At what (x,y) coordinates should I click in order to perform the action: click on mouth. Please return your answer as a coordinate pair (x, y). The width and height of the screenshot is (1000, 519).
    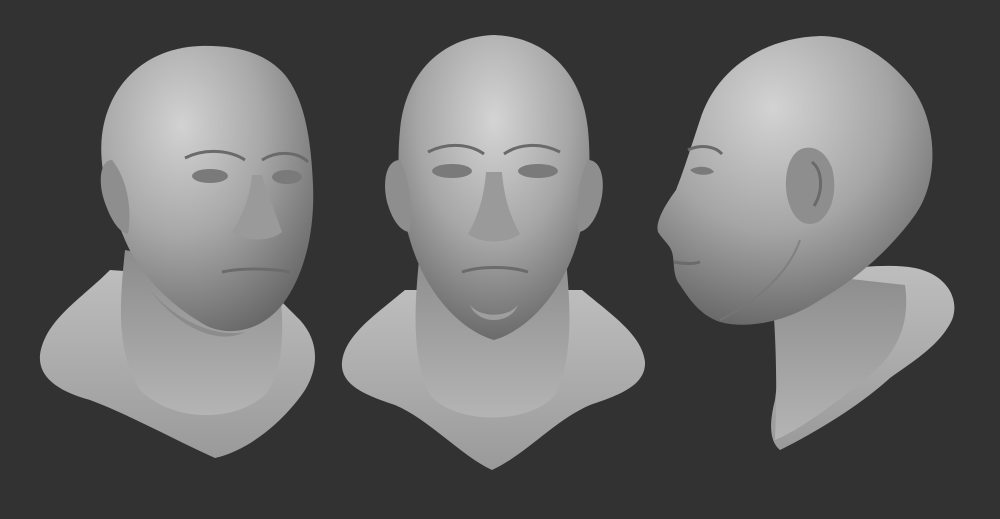
    Looking at the image, I should click on (687, 262).